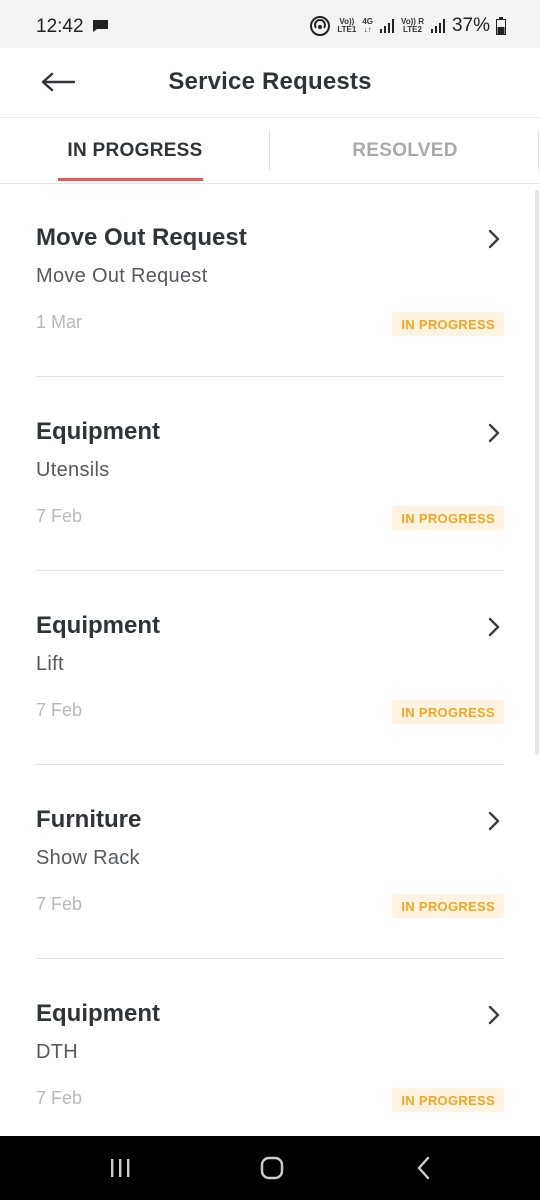 The image size is (540, 1200). What do you see at coordinates (88, 858) in the screenshot?
I see `request-subtitle: Show Rack` at bounding box center [88, 858].